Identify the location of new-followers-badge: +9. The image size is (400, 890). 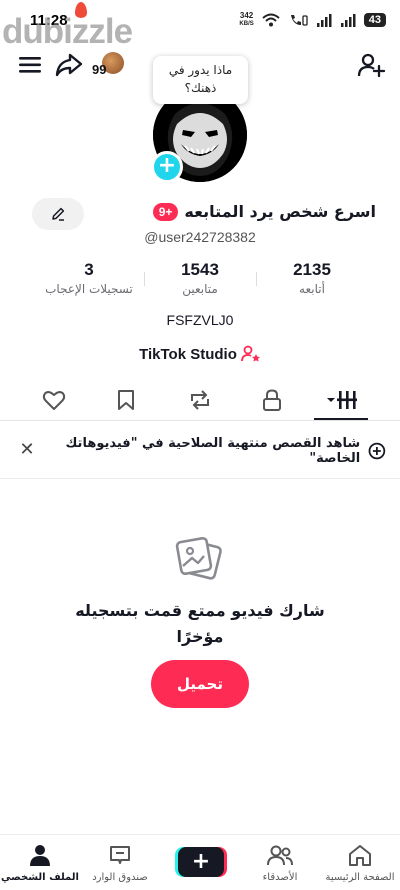
(165, 211).